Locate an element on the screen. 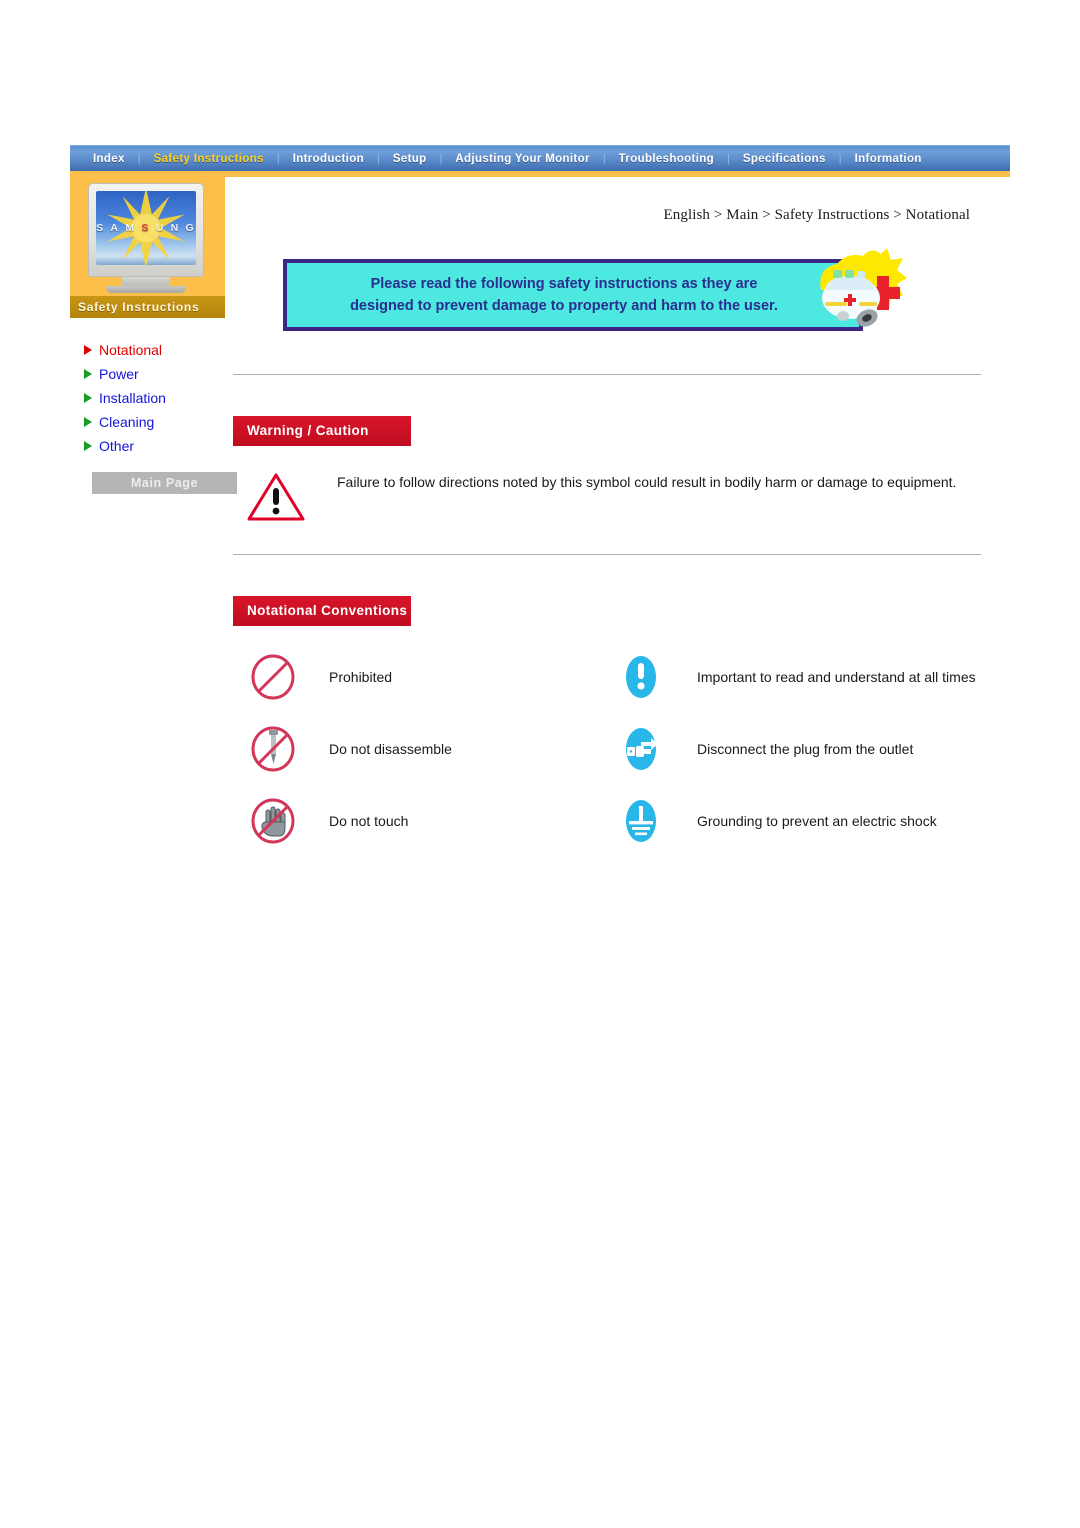 This screenshot has width=1080, height=1528. nav-item-specifications: Specifications is located at coordinates (784, 159).